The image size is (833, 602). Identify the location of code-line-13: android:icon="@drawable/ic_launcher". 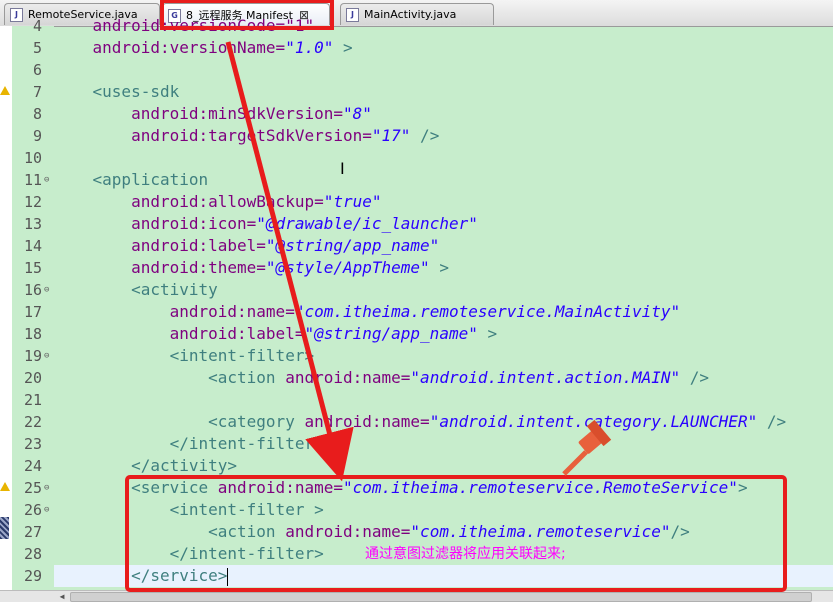
(266, 223).